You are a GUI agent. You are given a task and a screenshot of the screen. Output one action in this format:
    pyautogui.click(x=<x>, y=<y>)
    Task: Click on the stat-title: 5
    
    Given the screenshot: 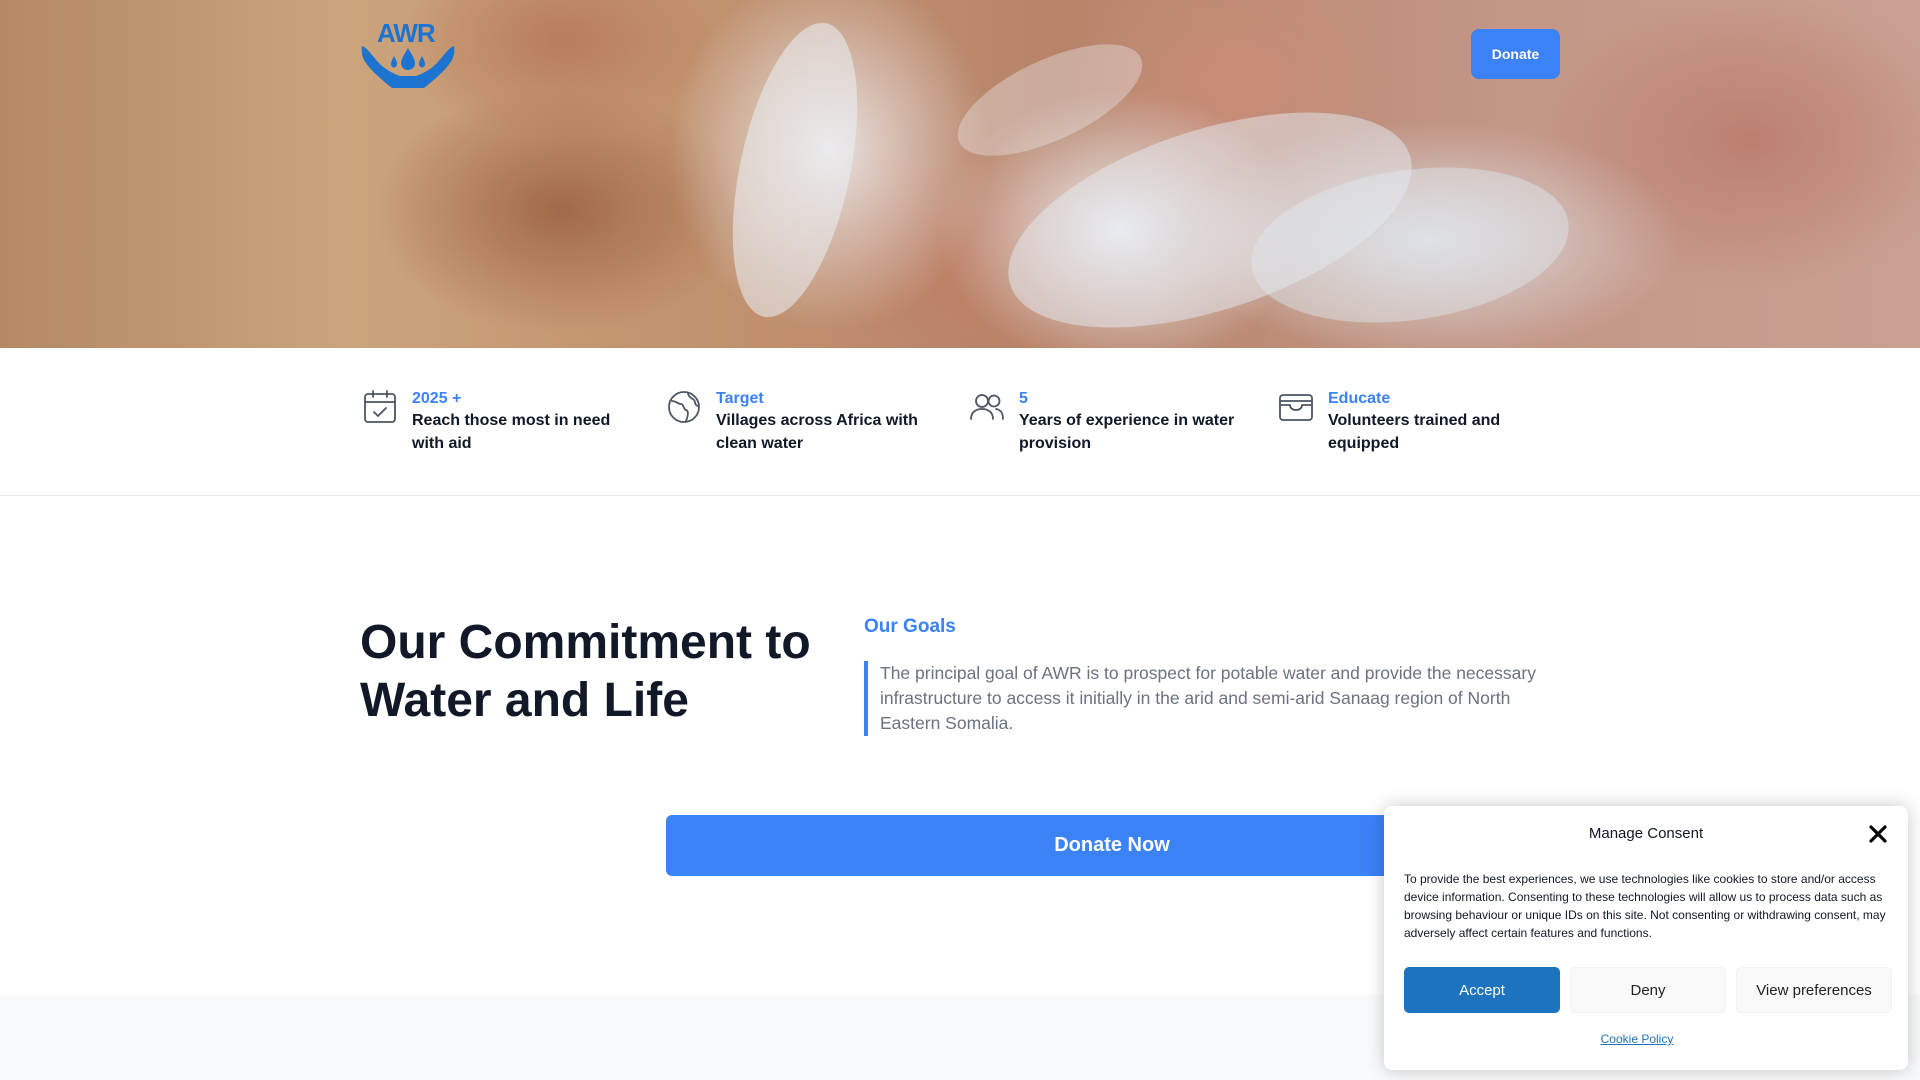 What is the action you would take?
    pyautogui.click(x=1023, y=398)
    